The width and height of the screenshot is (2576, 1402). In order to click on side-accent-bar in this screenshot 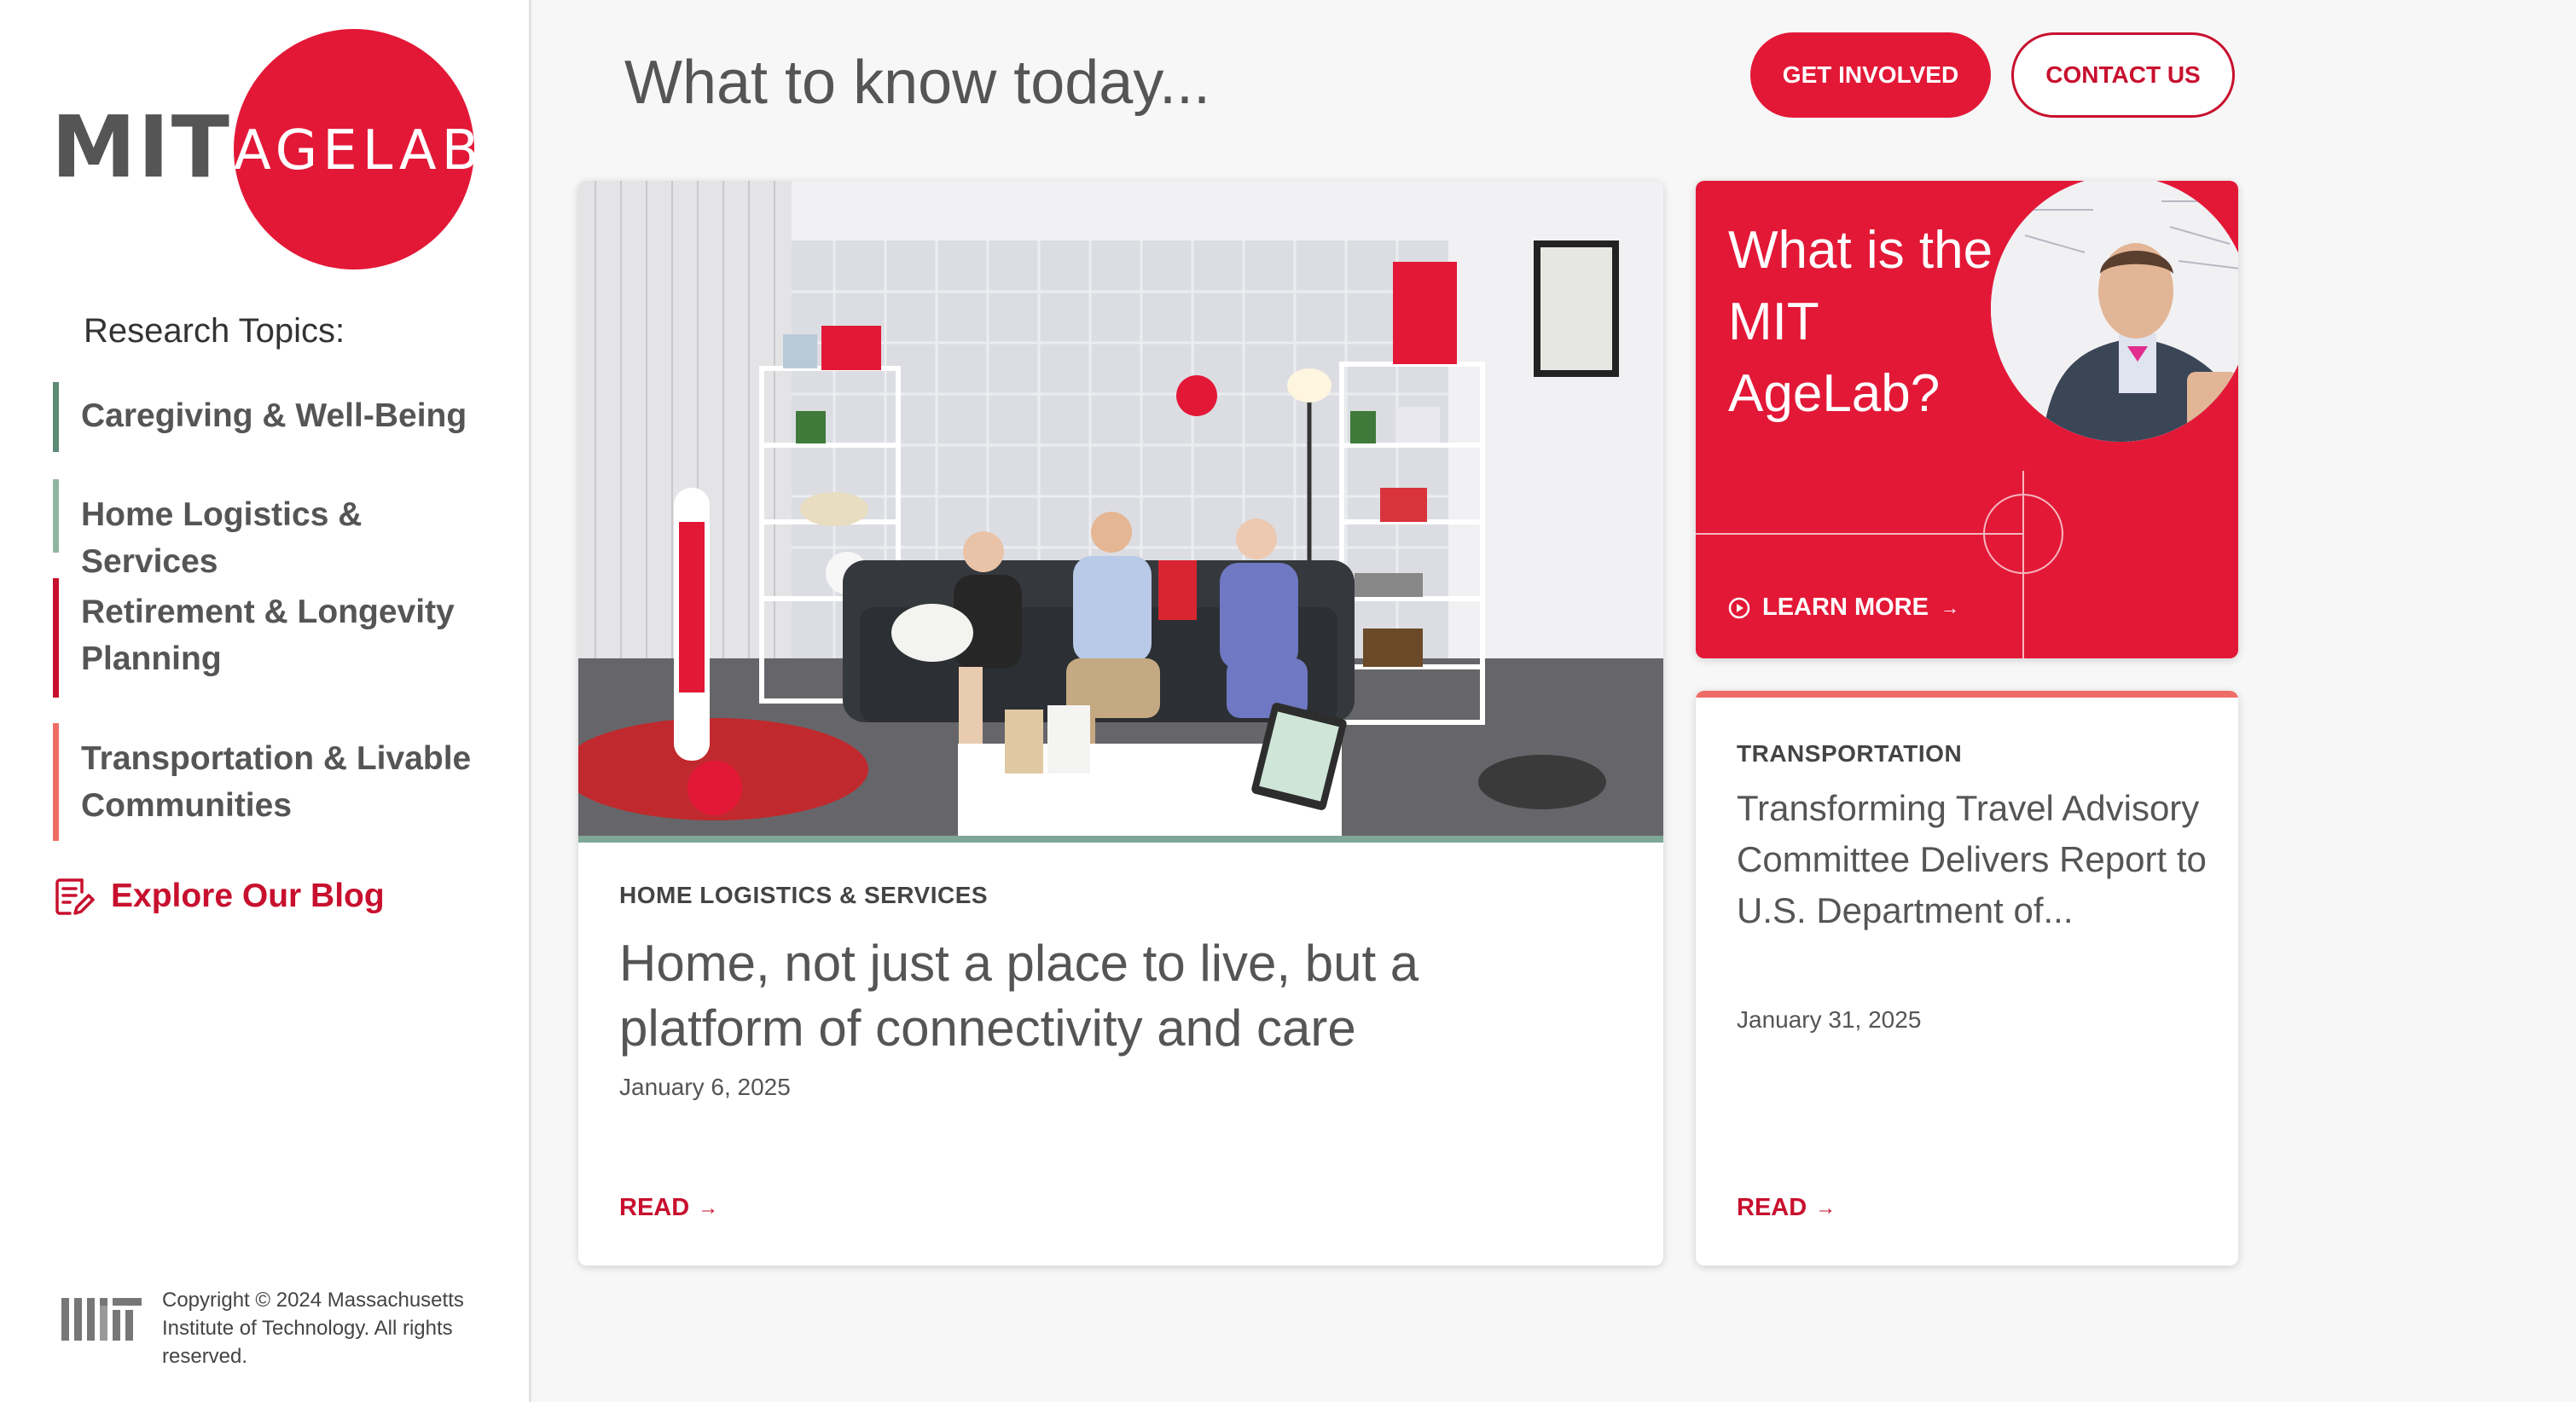, I will do `click(1967, 694)`.